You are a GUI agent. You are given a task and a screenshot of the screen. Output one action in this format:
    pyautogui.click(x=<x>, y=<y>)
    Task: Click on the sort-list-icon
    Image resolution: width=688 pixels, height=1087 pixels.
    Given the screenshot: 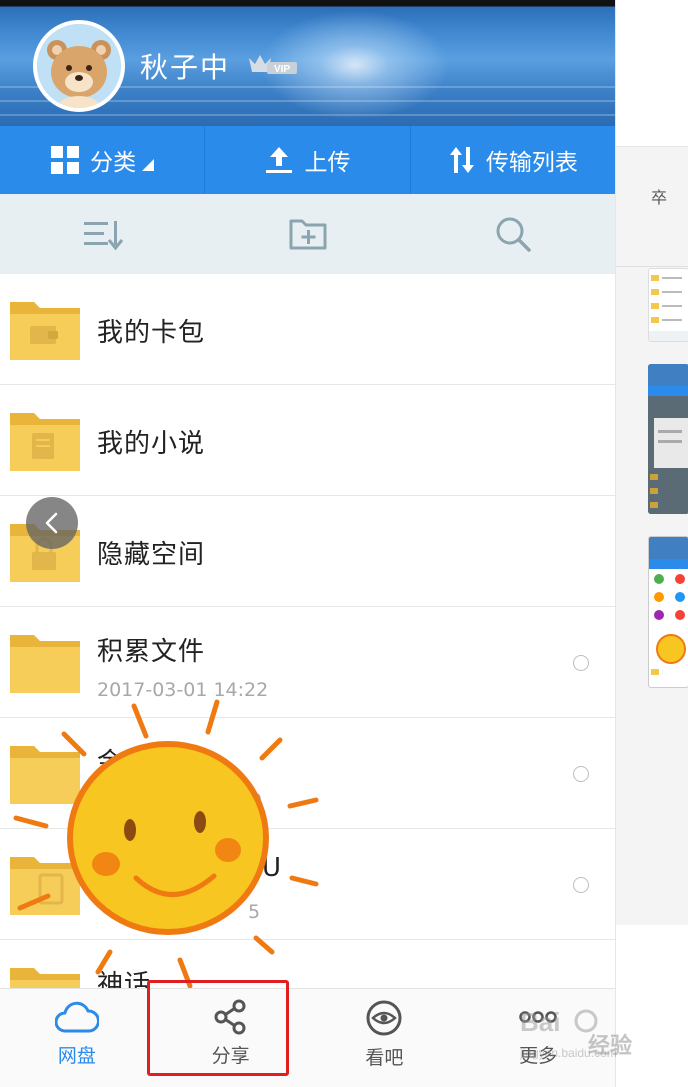 What is the action you would take?
    pyautogui.click(x=103, y=236)
    